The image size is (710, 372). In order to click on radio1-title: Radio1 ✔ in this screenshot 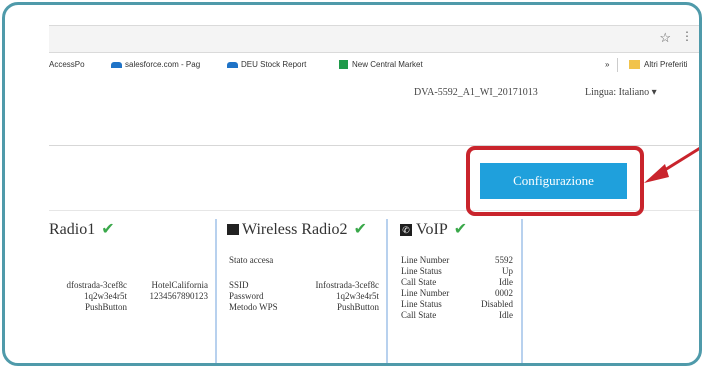, I will do `click(82, 229)`.